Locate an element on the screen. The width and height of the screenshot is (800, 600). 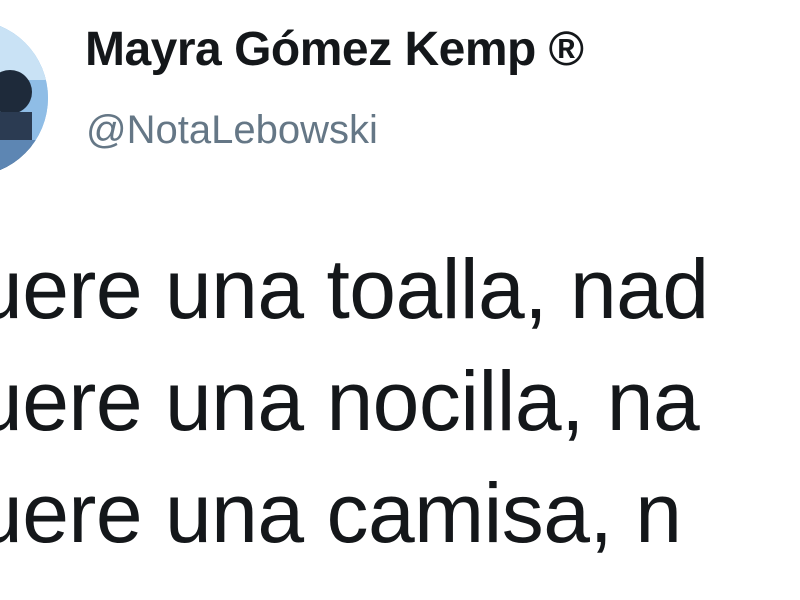
author-handle: @NotaLebowski is located at coordinates (232, 130).